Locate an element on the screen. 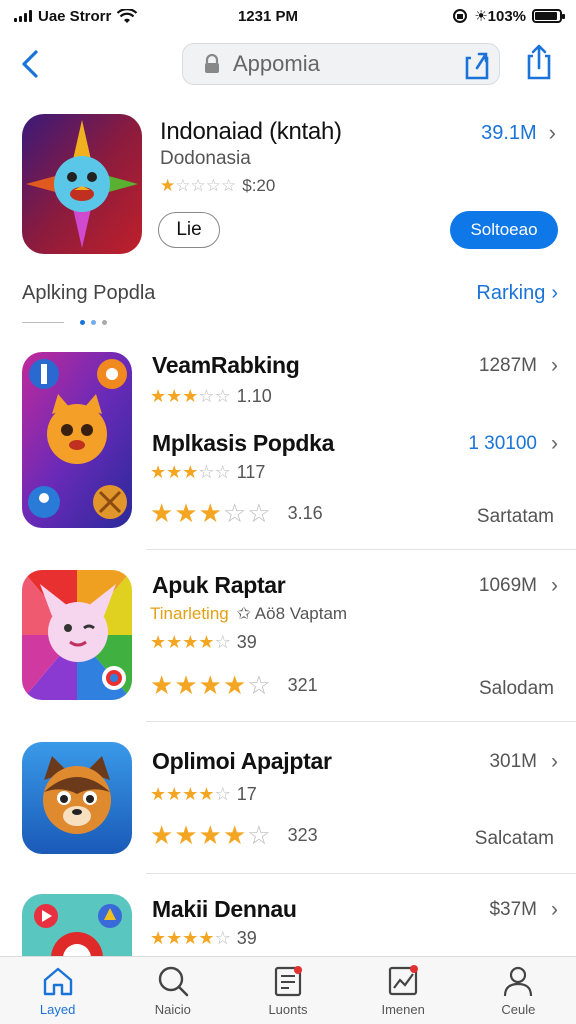 This screenshot has height=1024, width=576. tab-profile: Ceule is located at coordinates (518, 990).